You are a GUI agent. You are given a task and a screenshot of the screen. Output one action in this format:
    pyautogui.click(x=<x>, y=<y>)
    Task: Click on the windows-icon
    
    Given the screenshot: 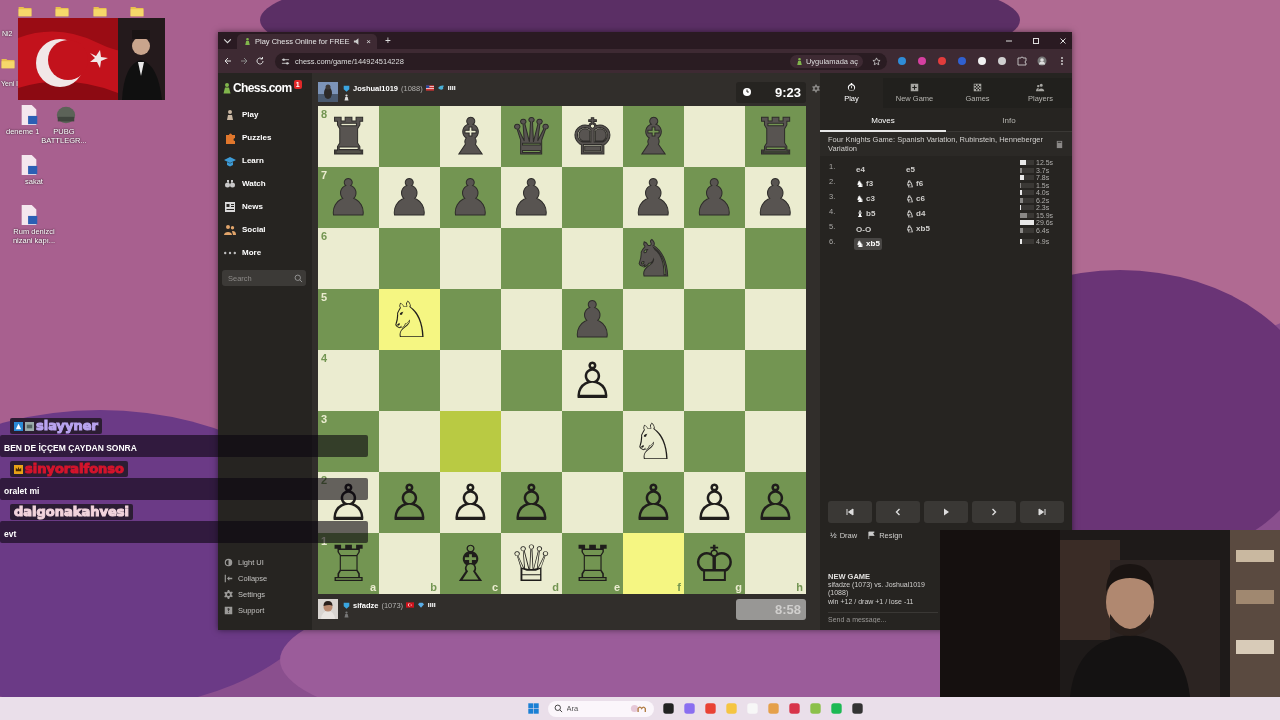 What is the action you would take?
    pyautogui.click(x=533, y=708)
    